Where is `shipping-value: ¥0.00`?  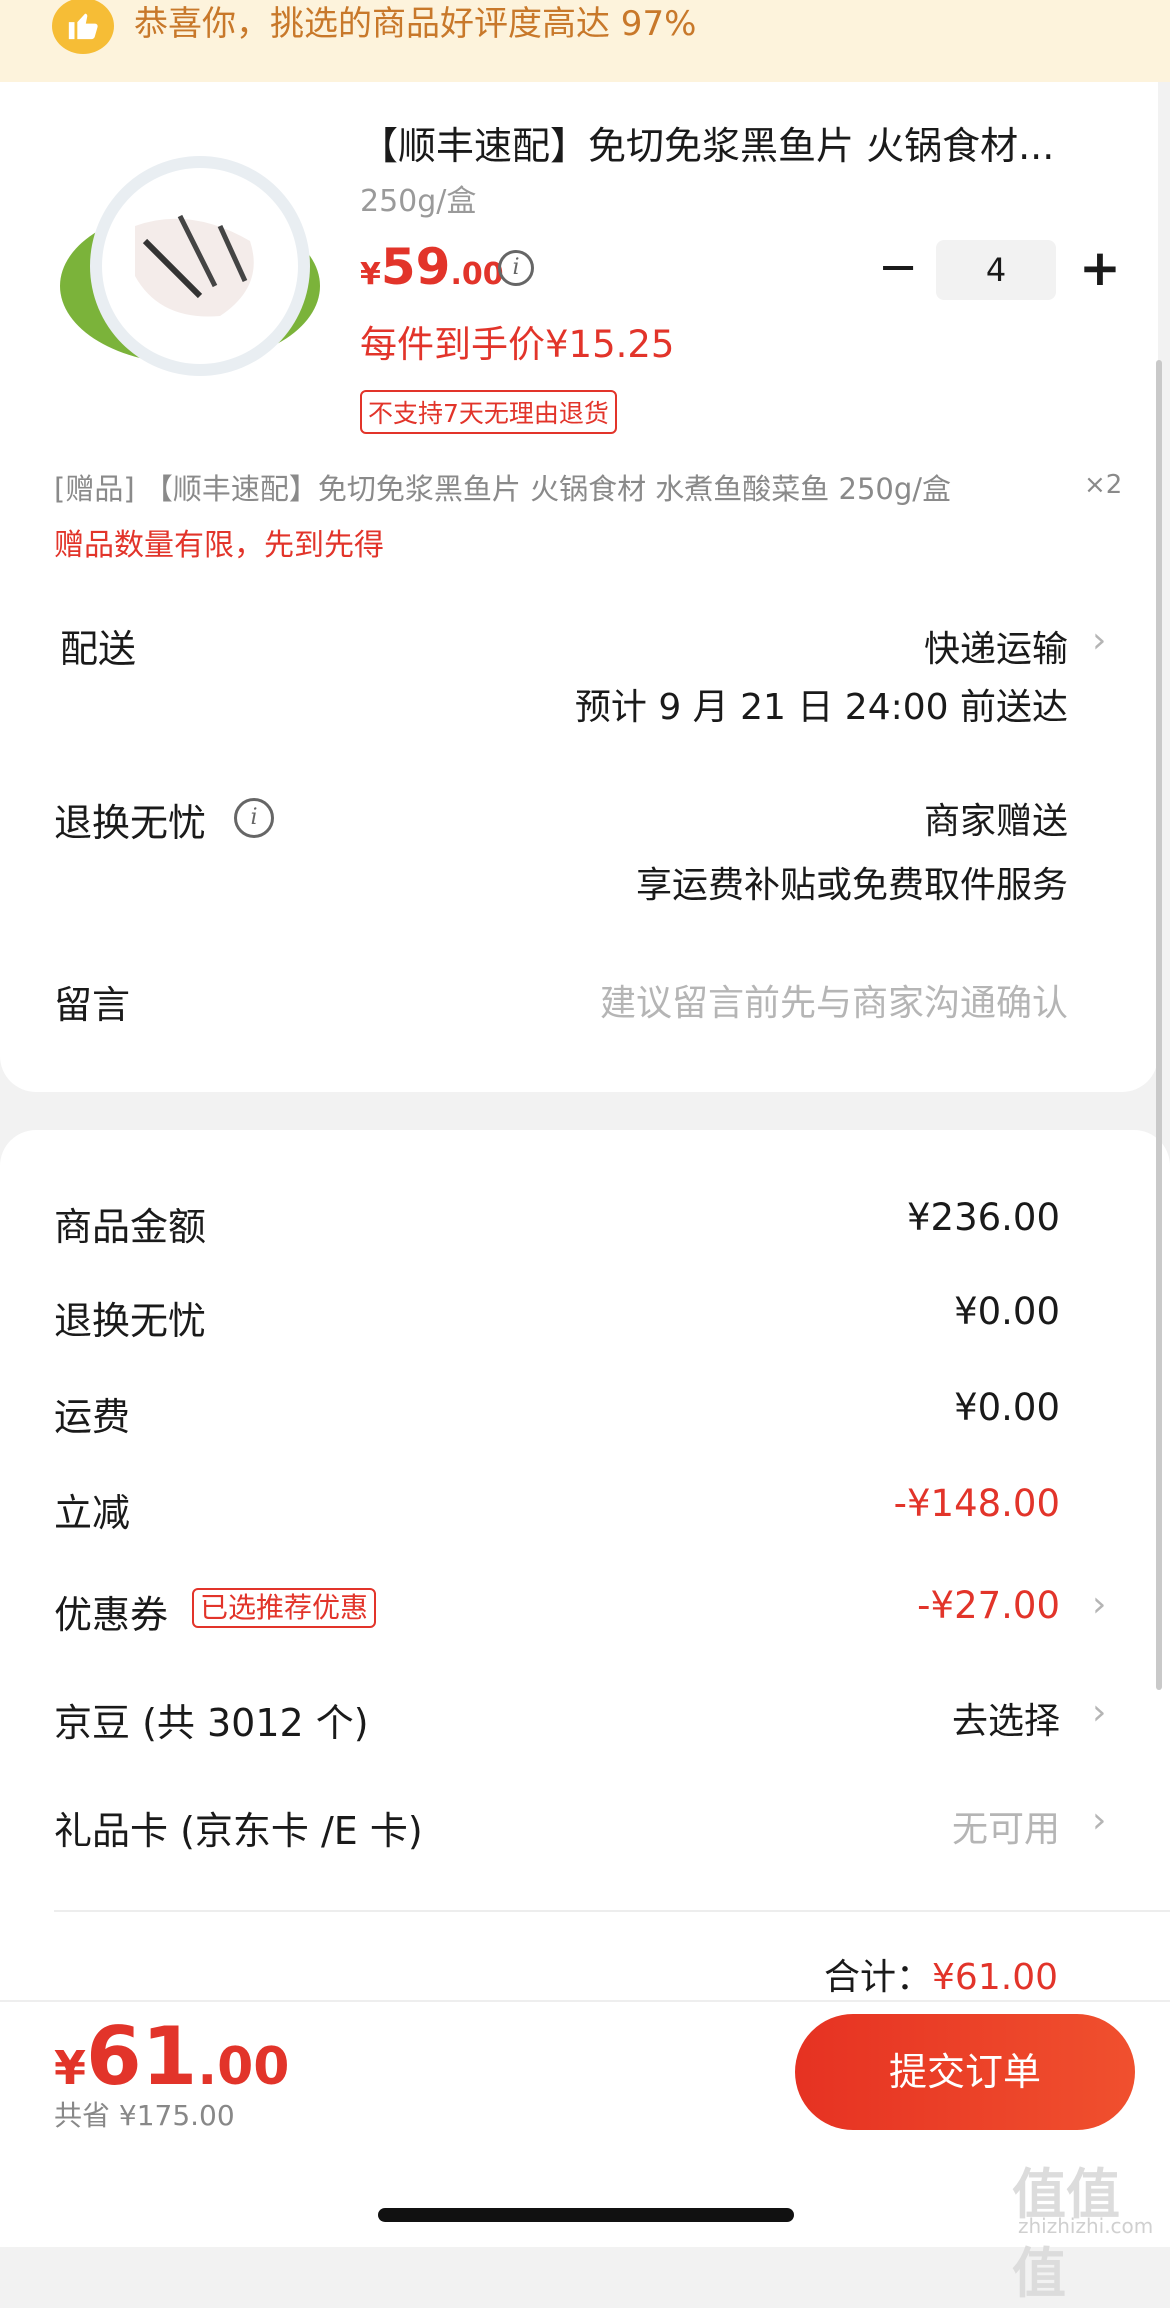 shipping-value: ¥0.00 is located at coordinates (1007, 1407).